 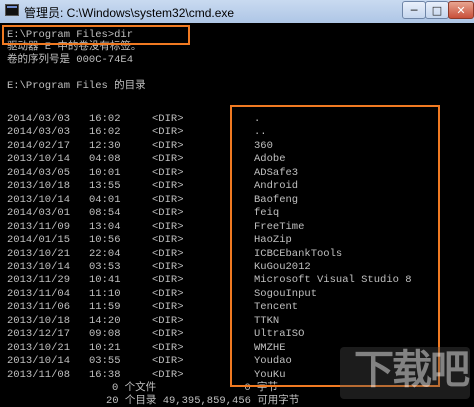 I want to click on entry-time: 08:54, so click(x=105, y=213).